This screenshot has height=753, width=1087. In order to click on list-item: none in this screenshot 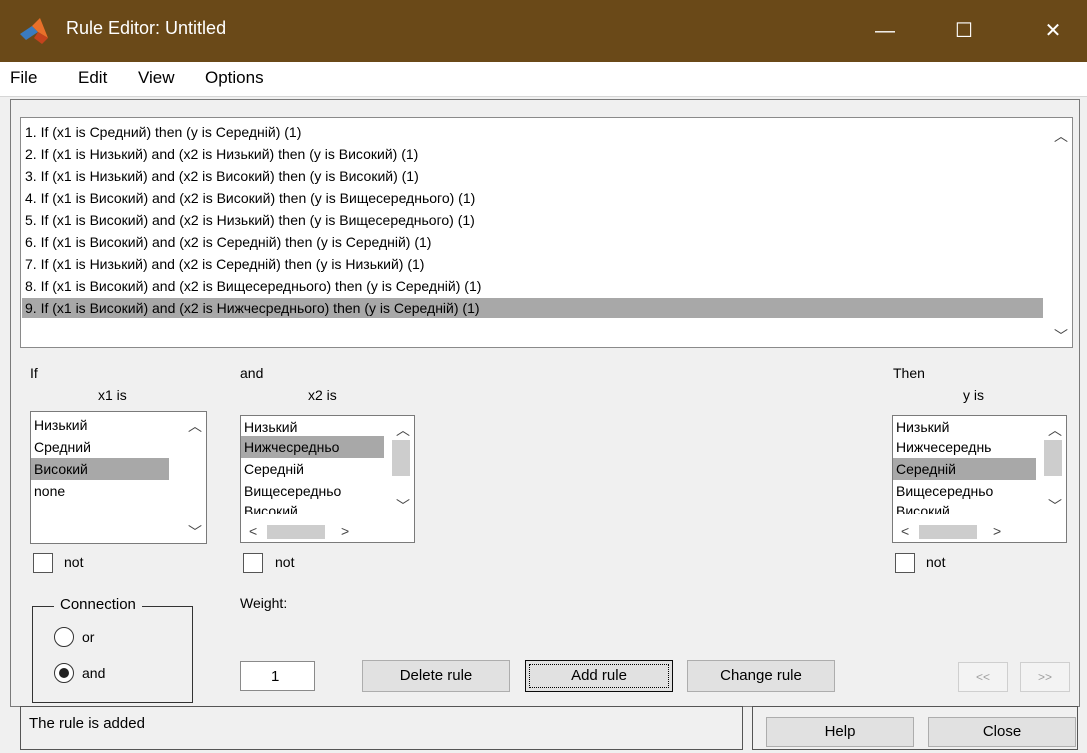, I will do `click(100, 491)`.